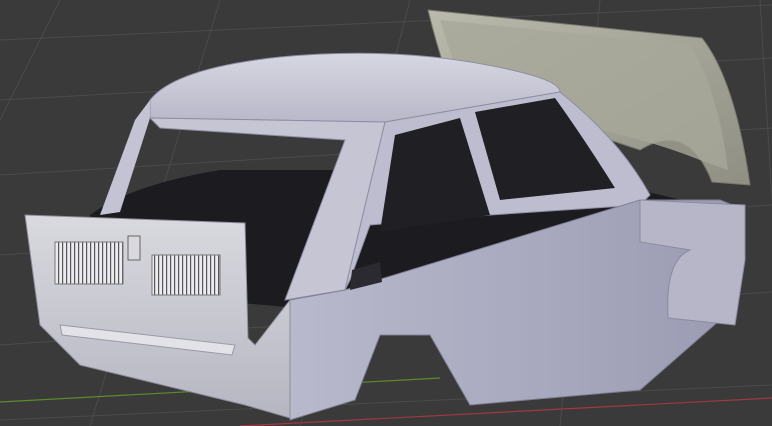 The height and width of the screenshot is (426, 772). Describe the element at coordinates (89, 263) in the screenshot. I see `front-grille-left` at that location.